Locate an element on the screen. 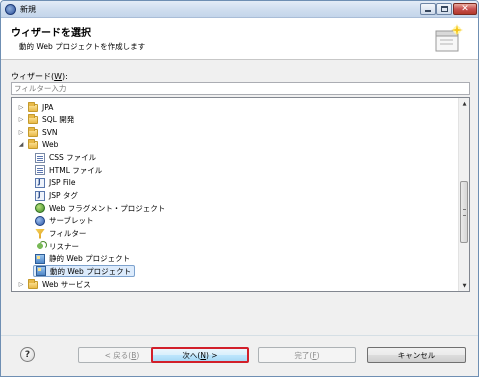  help-button: ? is located at coordinates (27, 354).